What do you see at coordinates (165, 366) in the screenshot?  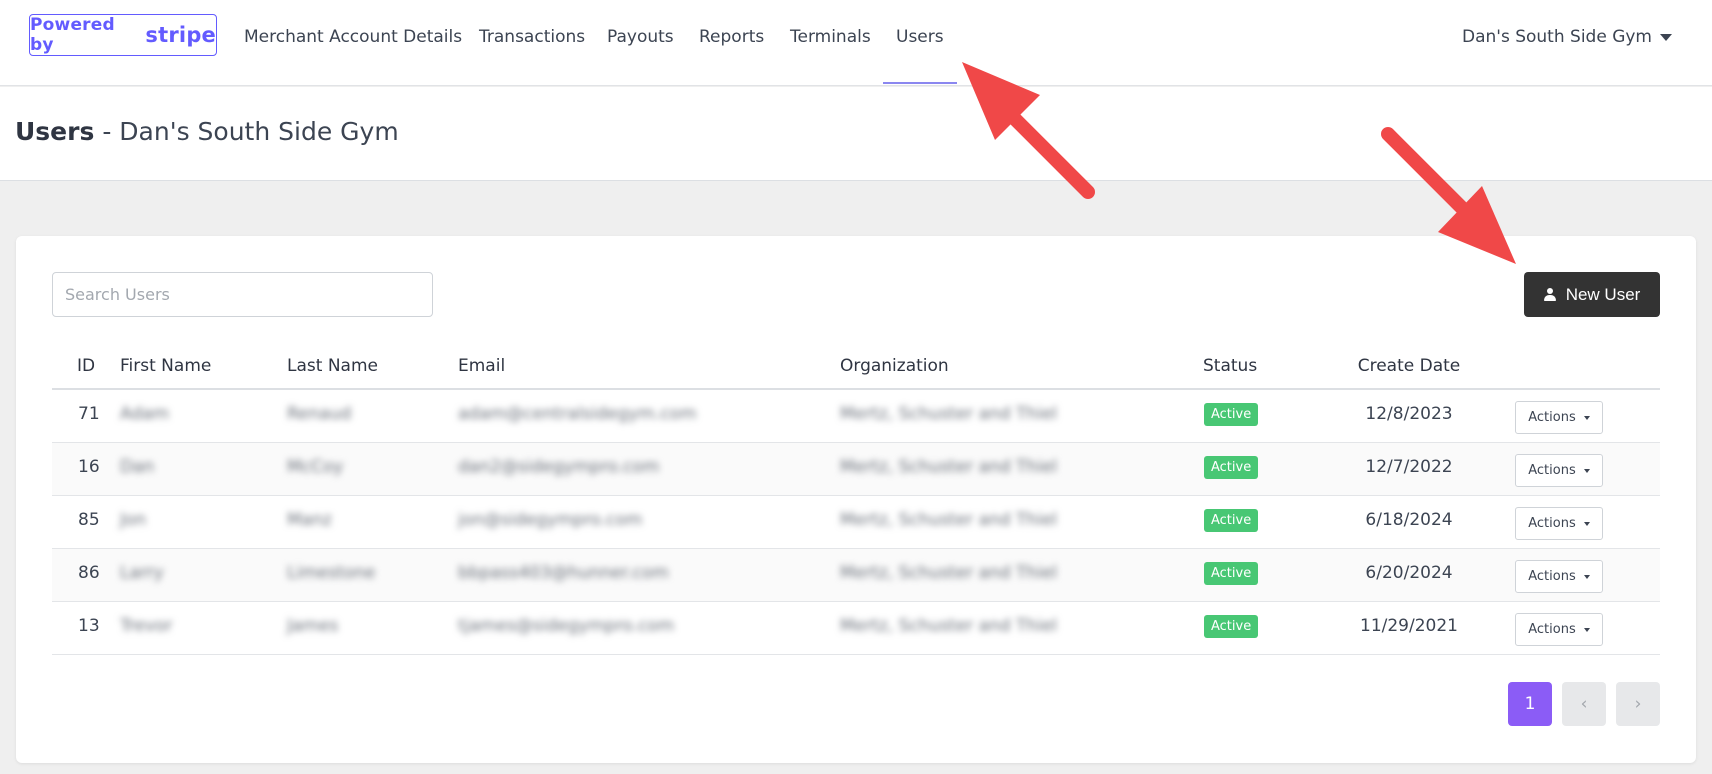 I see `column-header-first-name: First Name` at bounding box center [165, 366].